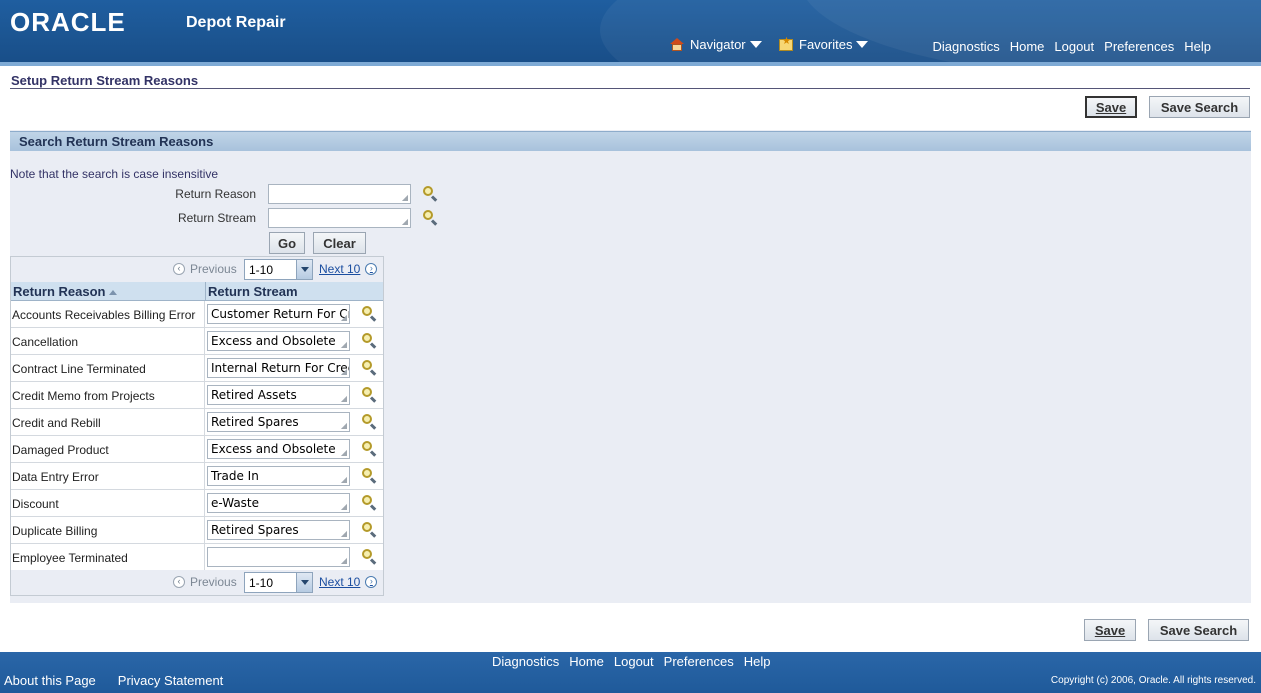  What do you see at coordinates (197, 530) in the screenshot?
I see `table-row: Duplicate Billing Retired Spares ◢` at bounding box center [197, 530].